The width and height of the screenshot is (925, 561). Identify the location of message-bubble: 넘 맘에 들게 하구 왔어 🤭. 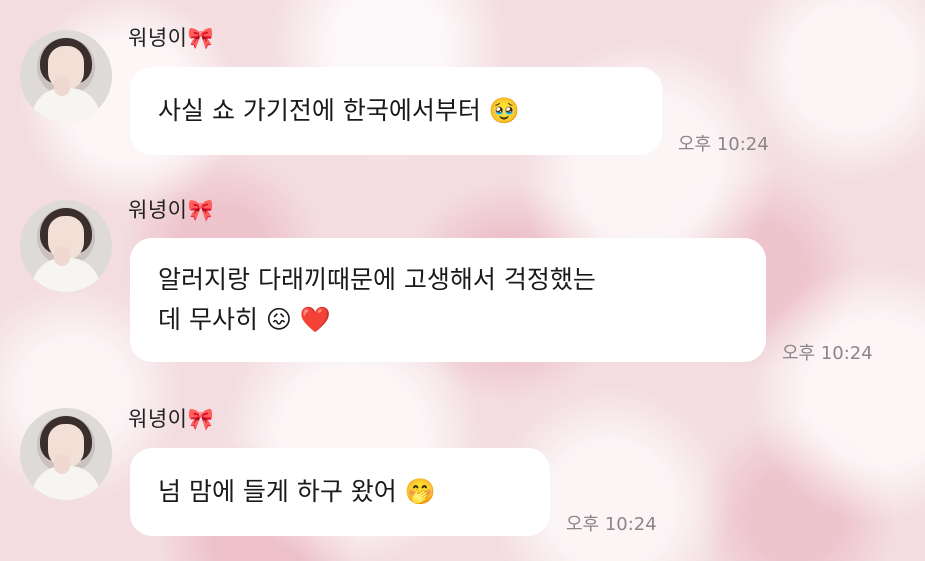
(340, 492).